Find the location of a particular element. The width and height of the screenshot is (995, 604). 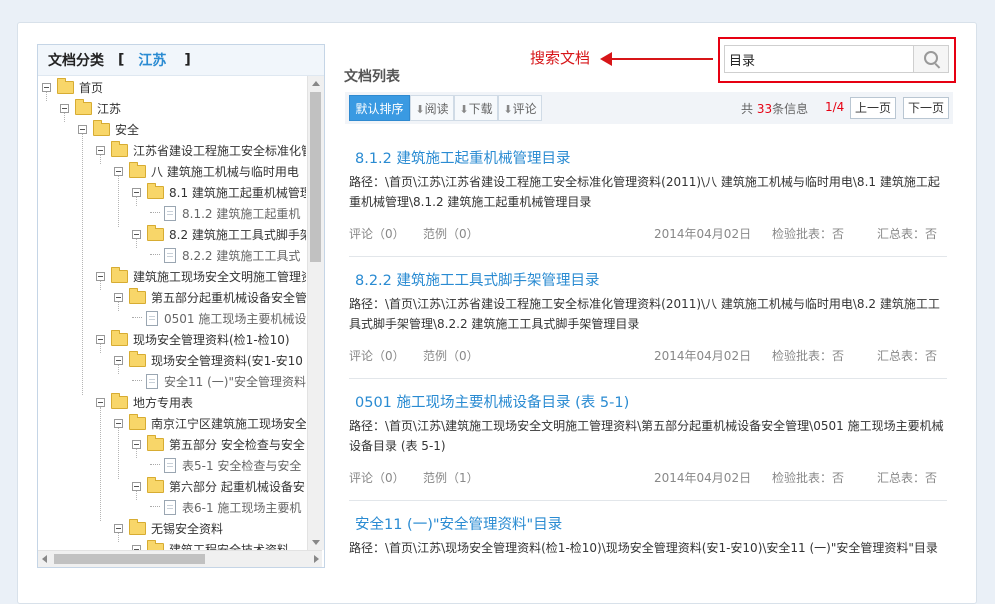

tree-folder-node: 南京江宁区建筑施工现场安全 is located at coordinates (210, 423).